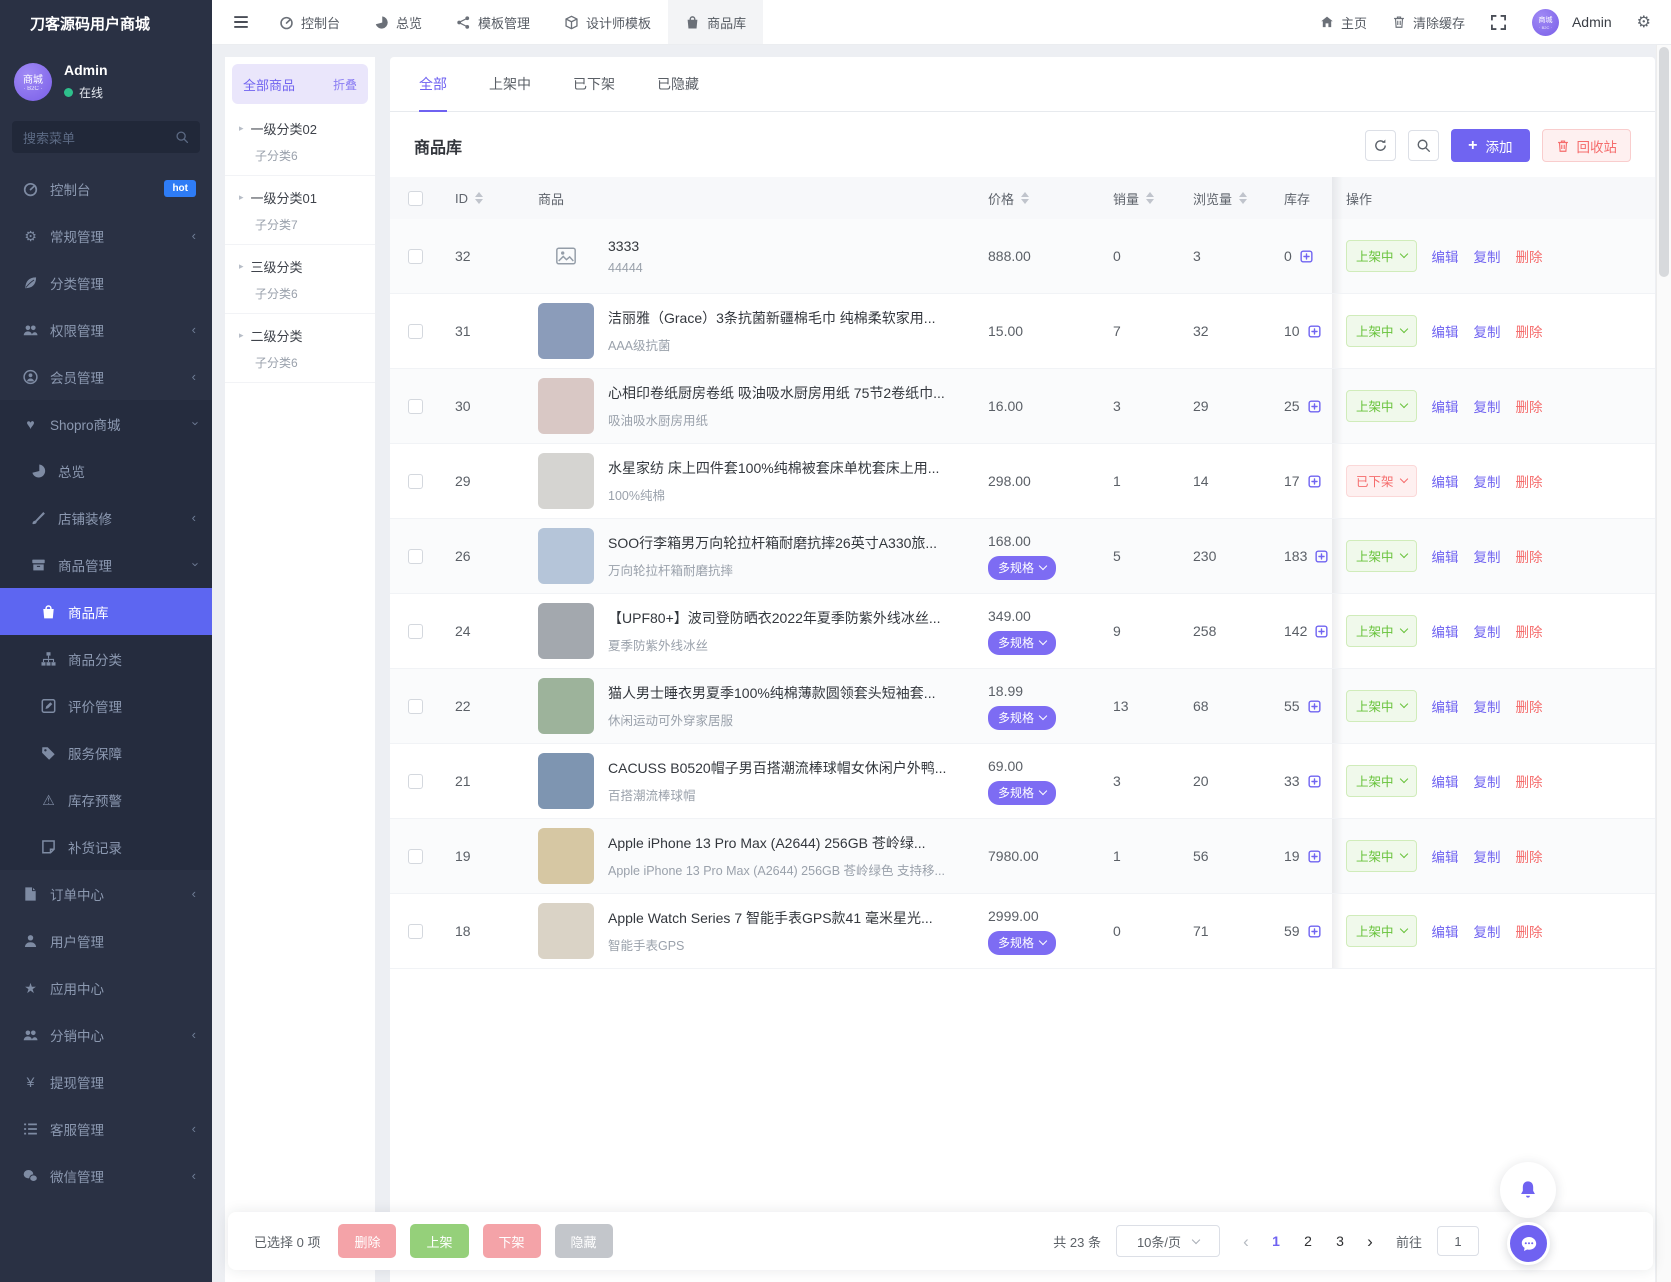 This screenshot has width=1671, height=1282. What do you see at coordinates (716, 22) in the screenshot?
I see `nav-tab: 商品库` at bounding box center [716, 22].